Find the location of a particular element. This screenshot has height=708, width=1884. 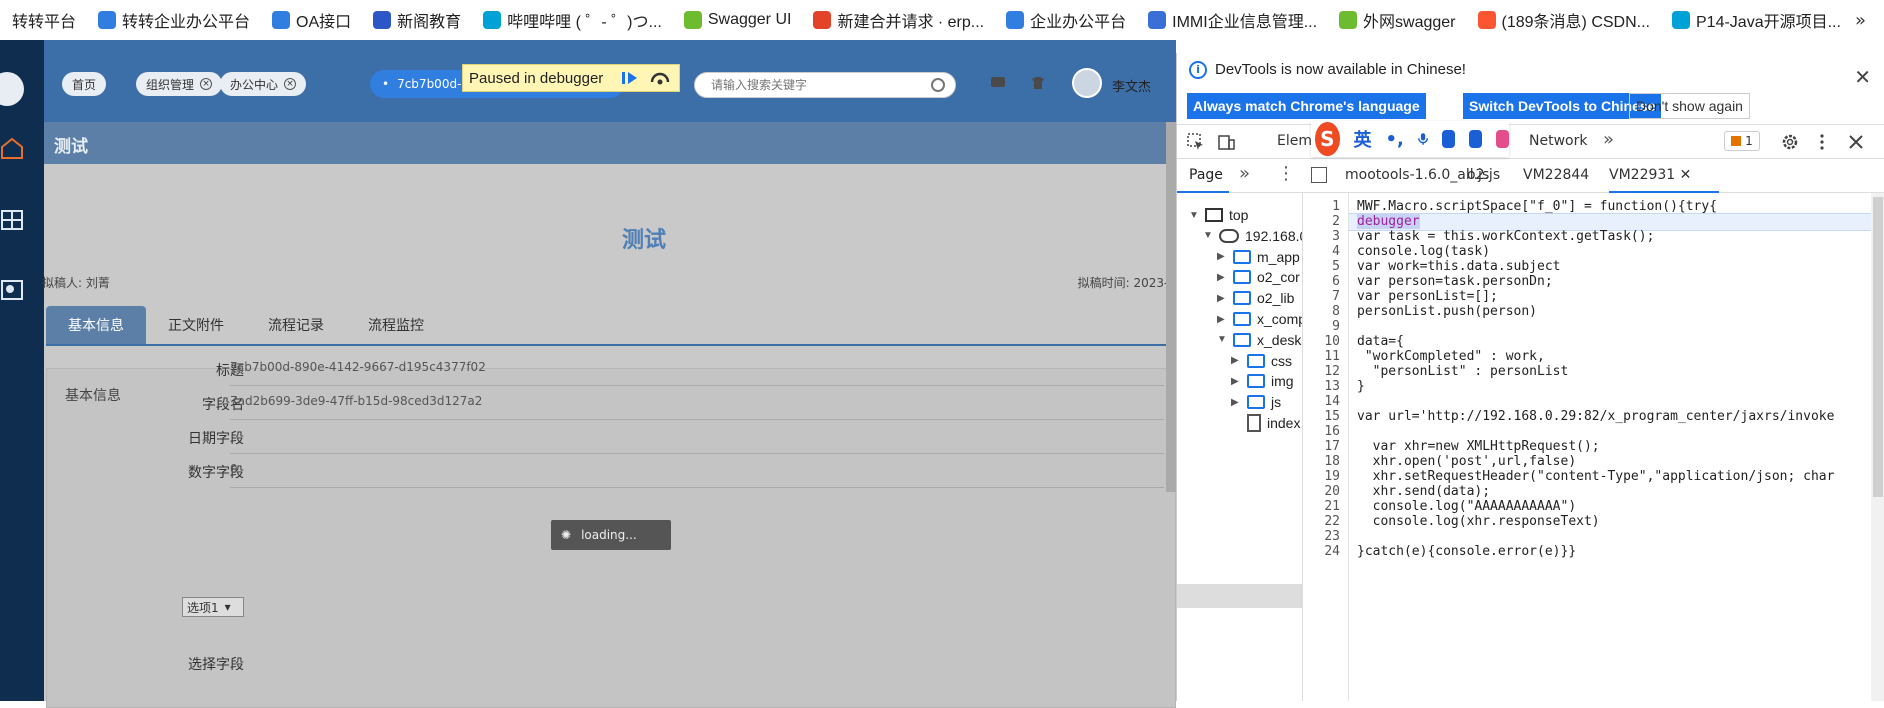

line-number: 6 is located at coordinates (1336, 281).